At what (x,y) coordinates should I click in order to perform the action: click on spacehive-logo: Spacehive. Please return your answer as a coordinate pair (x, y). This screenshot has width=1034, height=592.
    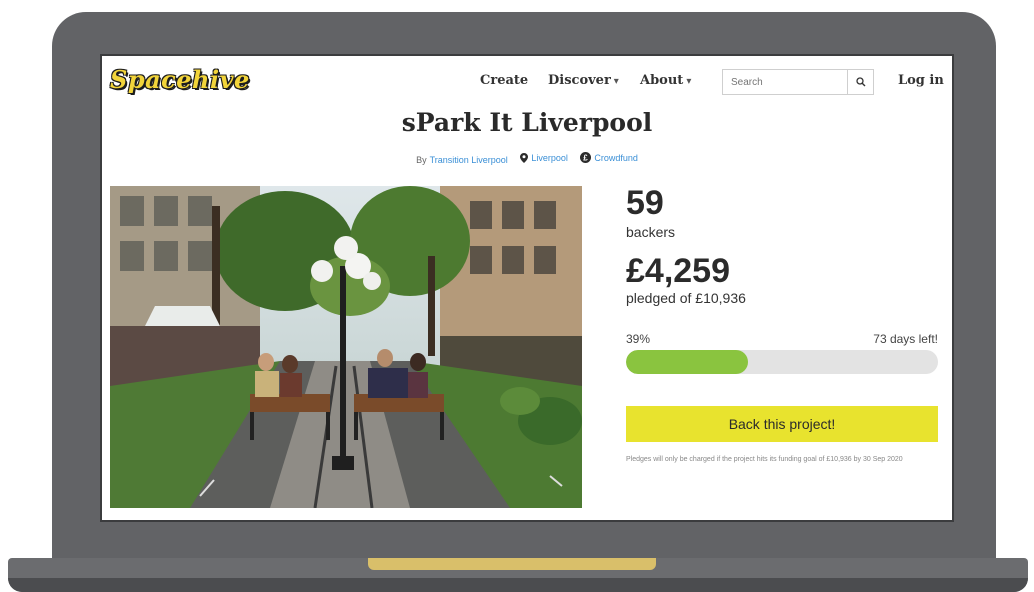
    Looking at the image, I should click on (180, 79).